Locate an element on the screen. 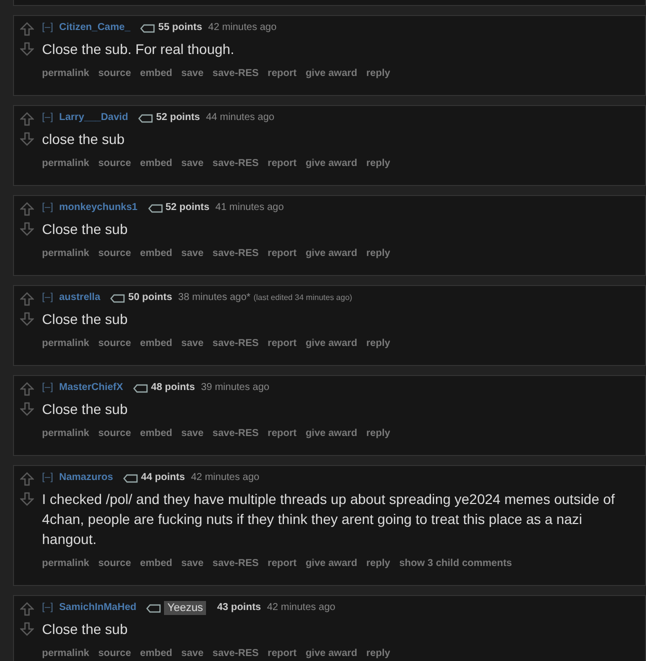 The image size is (646, 661). author-link: SamichInMaHed is located at coordinates (97, 608).